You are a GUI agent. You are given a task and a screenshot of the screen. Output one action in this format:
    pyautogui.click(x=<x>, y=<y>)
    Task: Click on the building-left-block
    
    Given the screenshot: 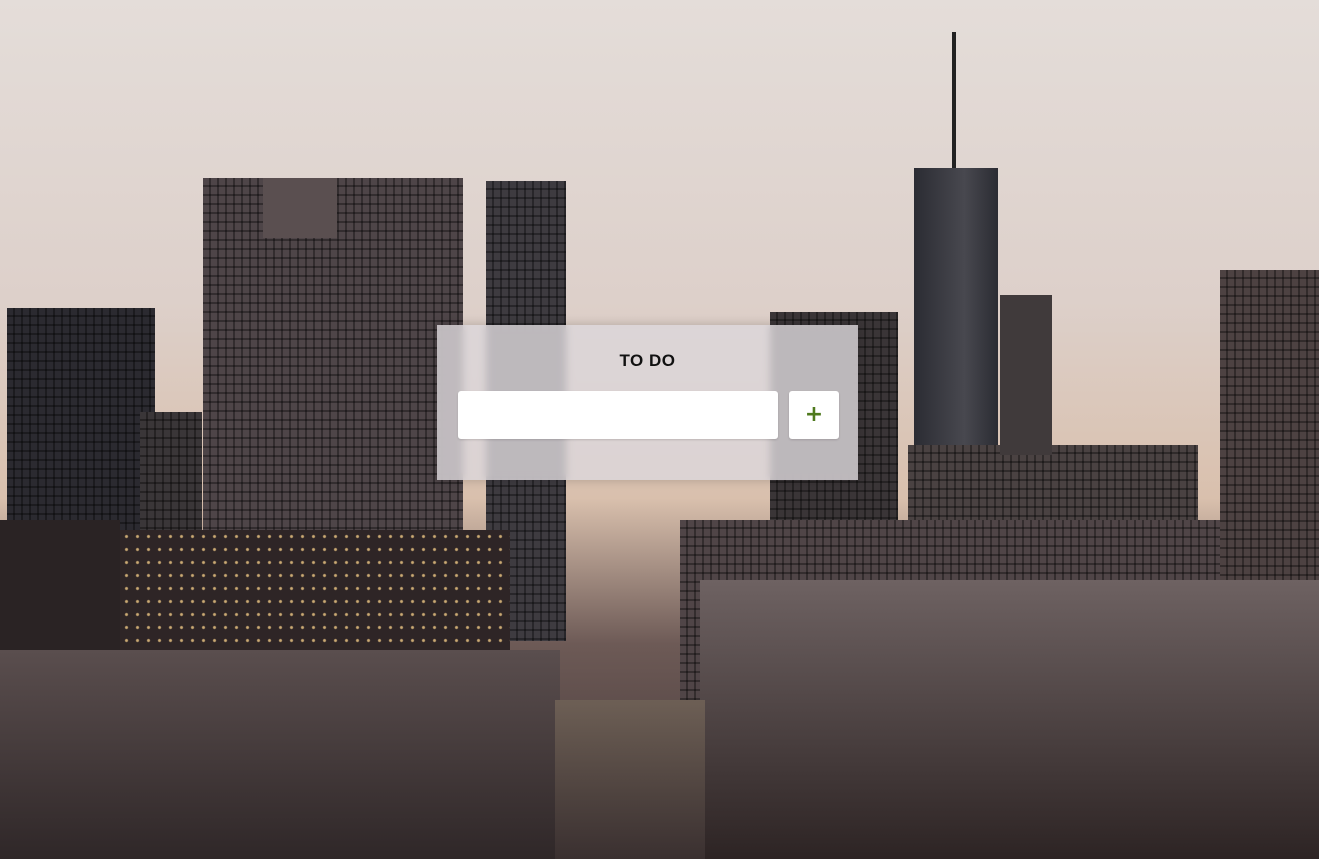 What is the action you would take?
    pyautogui.click(x=60, y=590)
    